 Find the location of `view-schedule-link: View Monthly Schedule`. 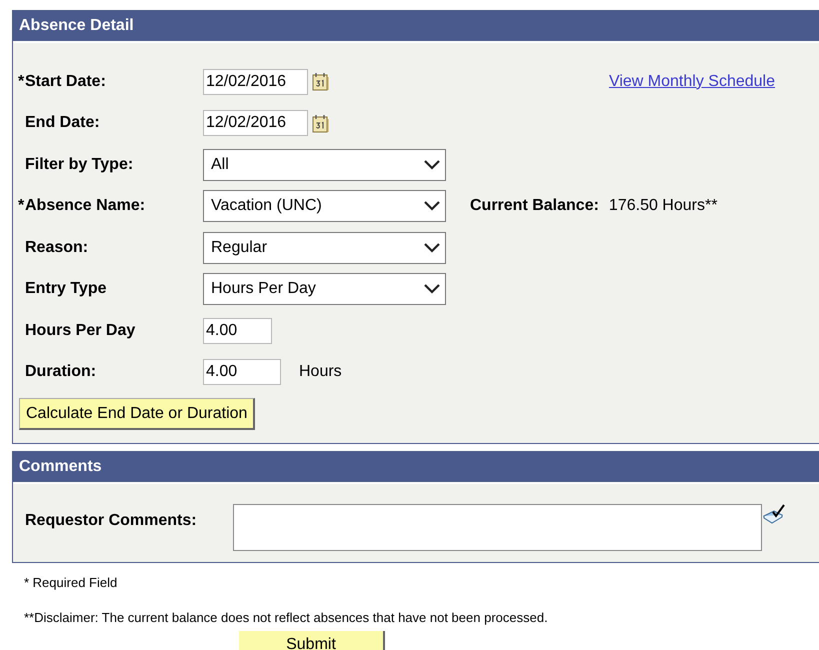

view-schedule-link: View Monthly Schedule is located at coordinates (691, 81).